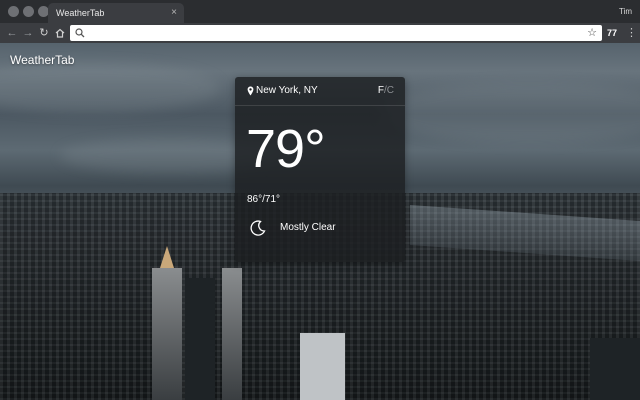 The width and height of the screenshot is (640, 400). I want to click on brand-title: WeatherTab, so click(42, 60).